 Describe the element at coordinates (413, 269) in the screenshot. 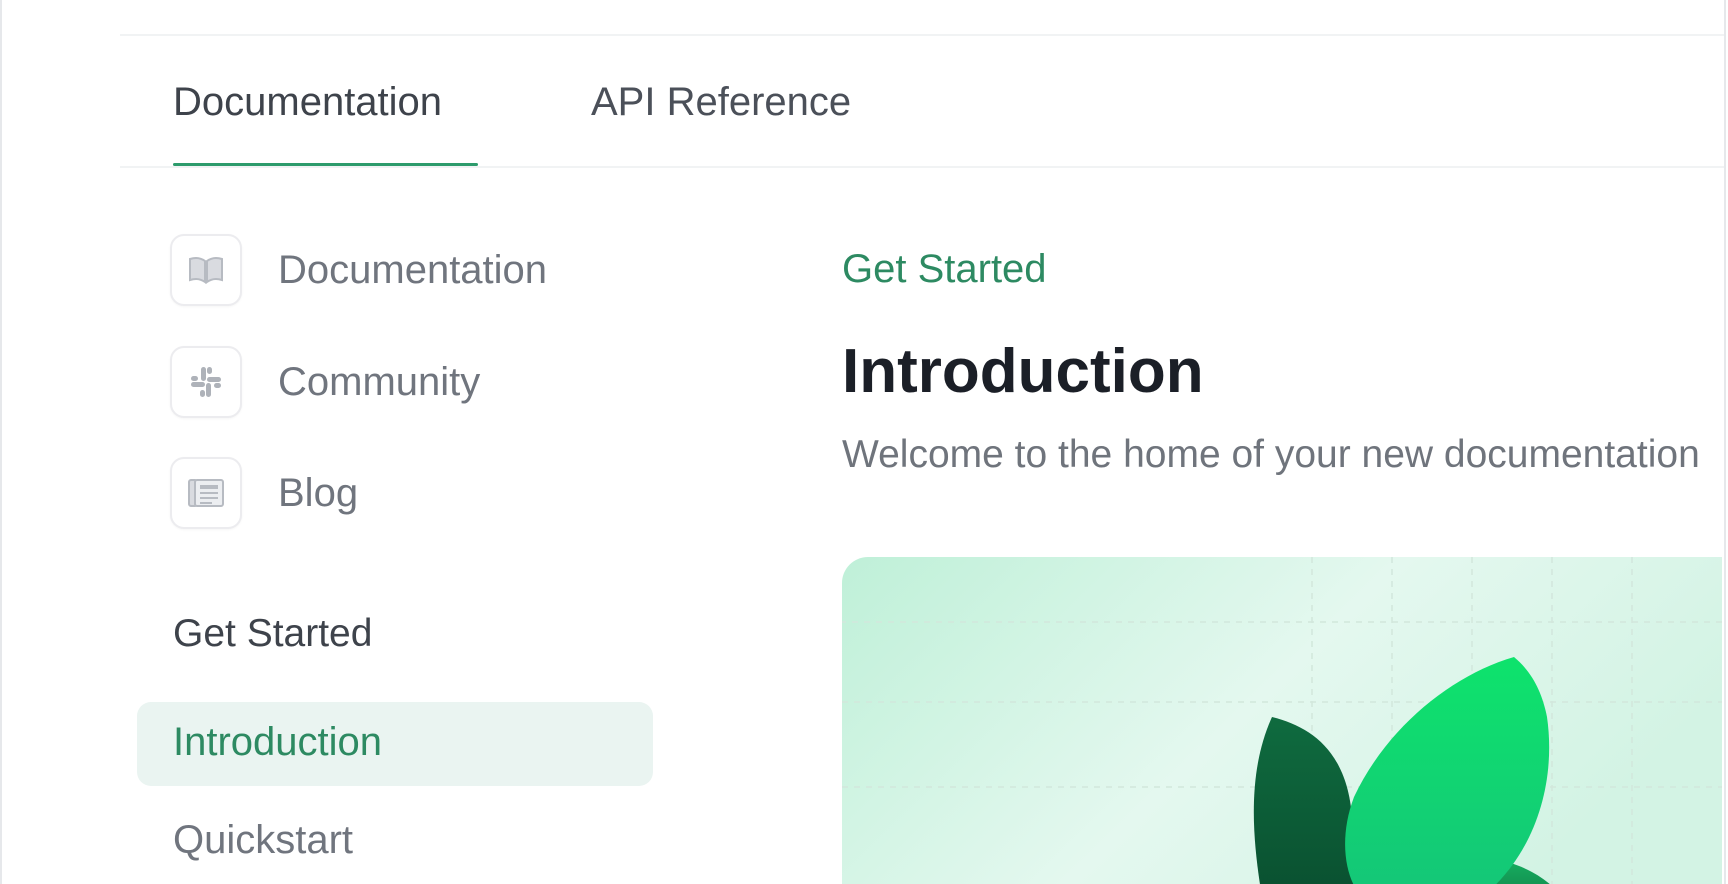

I see `sidebar-link-label: Documentation` at that location.